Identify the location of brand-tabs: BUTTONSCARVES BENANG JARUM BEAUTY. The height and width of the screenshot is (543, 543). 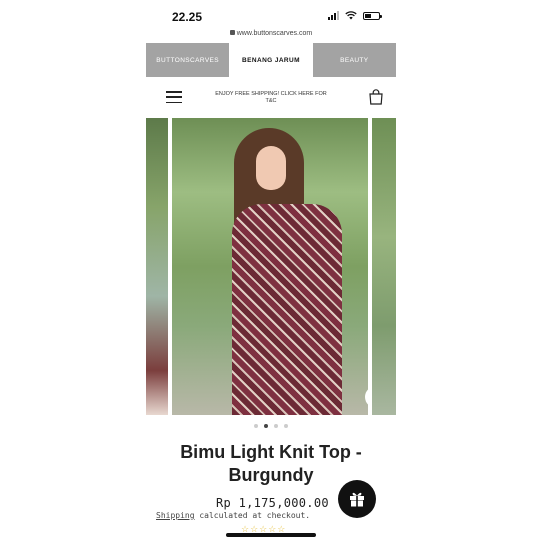
(271, 60).